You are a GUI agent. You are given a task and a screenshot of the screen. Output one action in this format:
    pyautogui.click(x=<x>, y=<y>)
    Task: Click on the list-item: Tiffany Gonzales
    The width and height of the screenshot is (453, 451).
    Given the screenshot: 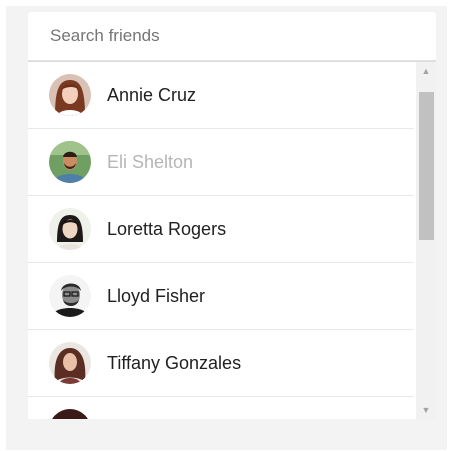 What is the action you would take?
    pyautogui.click(x=221, y=363)
    